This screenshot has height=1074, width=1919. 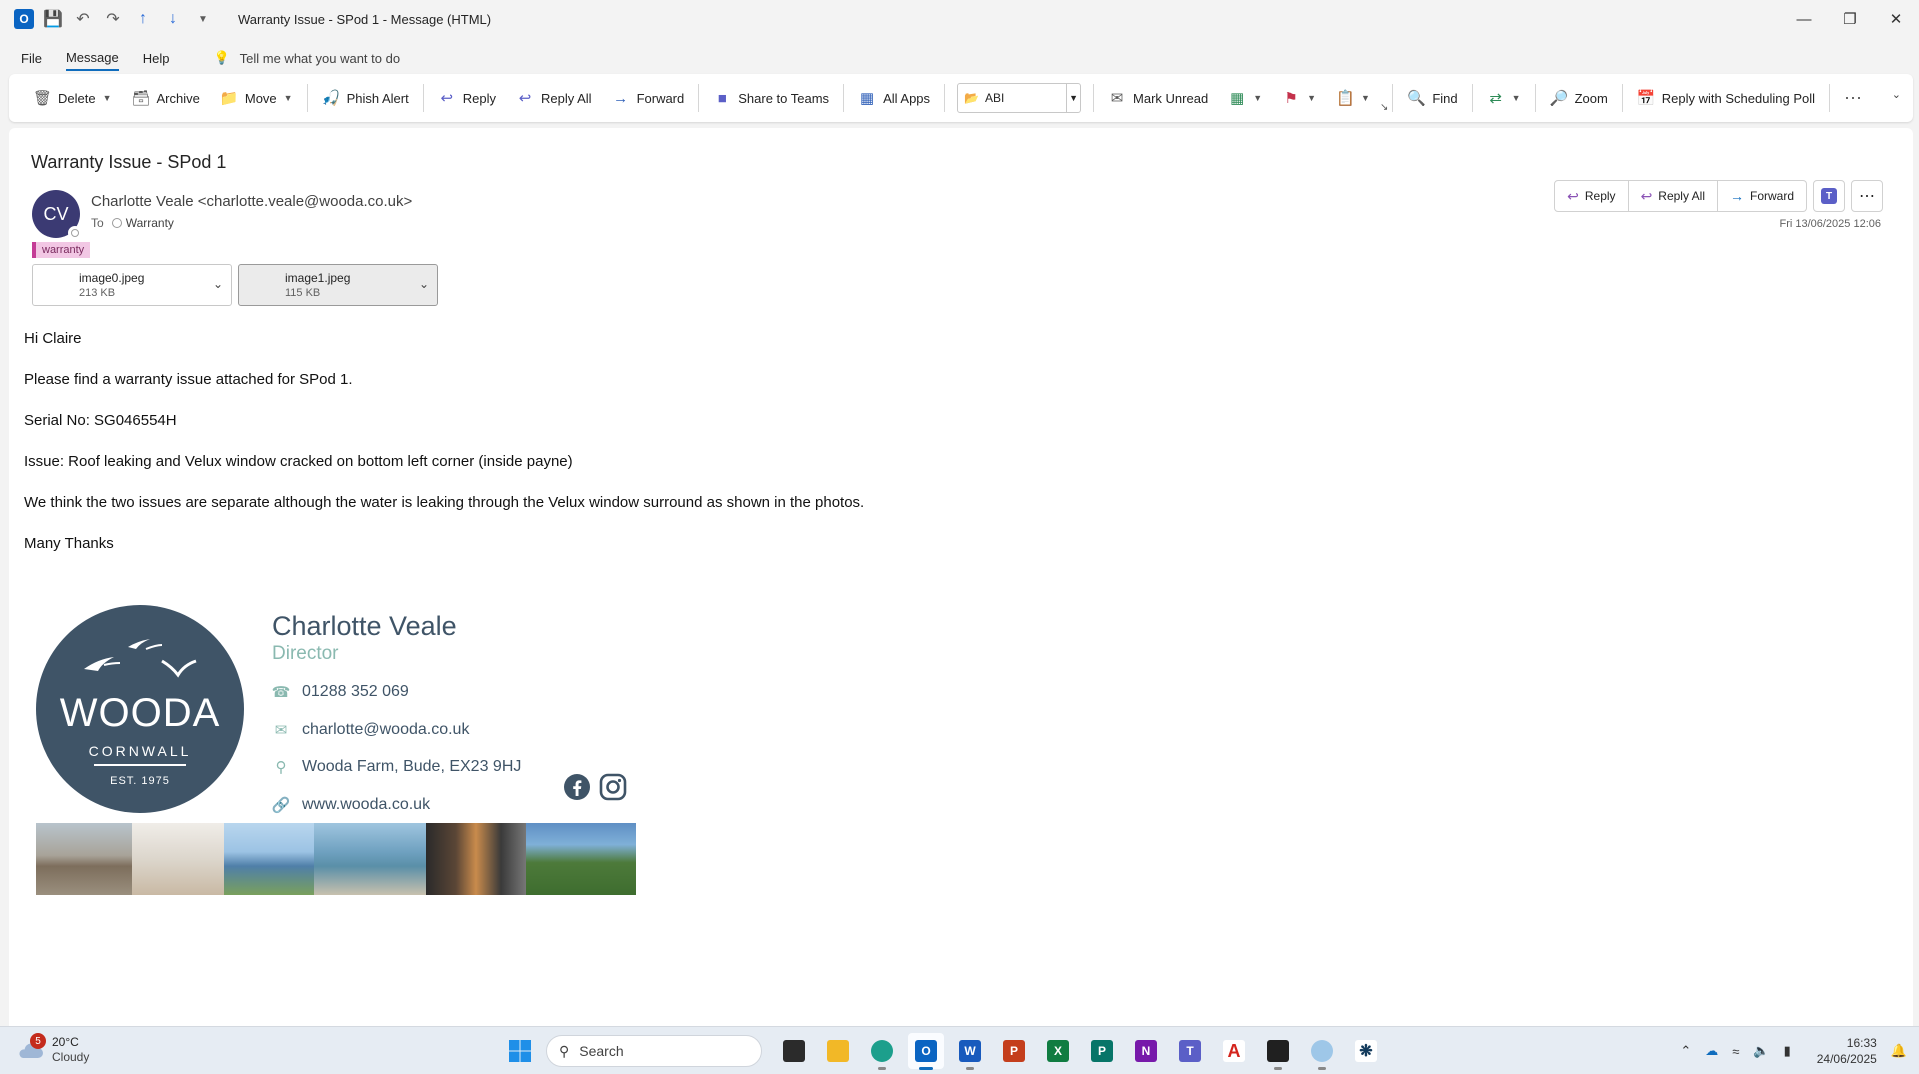 I want to click on attachment-item: image1.jpeg 115 KB ⌄, so click(x=338, y=285).